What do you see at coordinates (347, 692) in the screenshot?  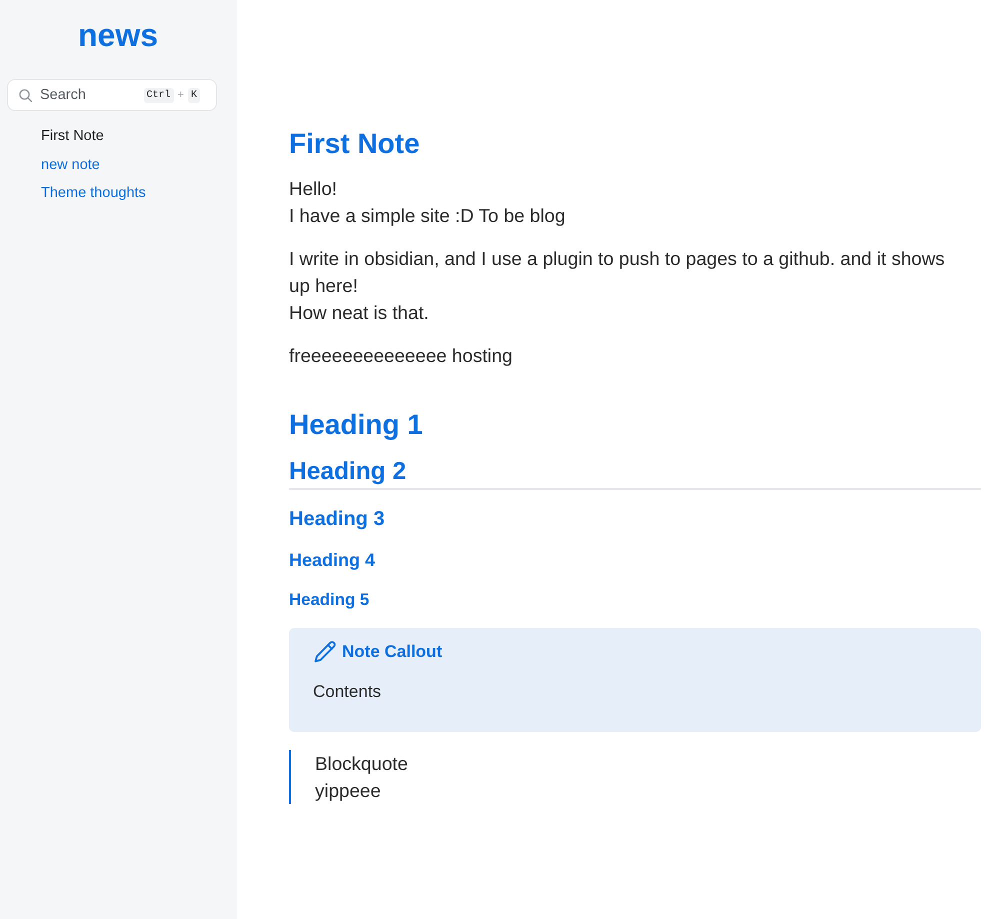 I see `callout-text: Contents` at bounding box center [347, 692].